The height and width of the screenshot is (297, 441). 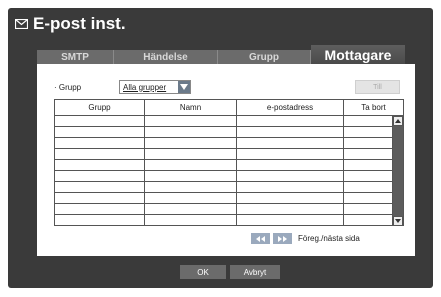 I want to click on pager-label: Föreg./nästa sida, so click(x=329, y=238).